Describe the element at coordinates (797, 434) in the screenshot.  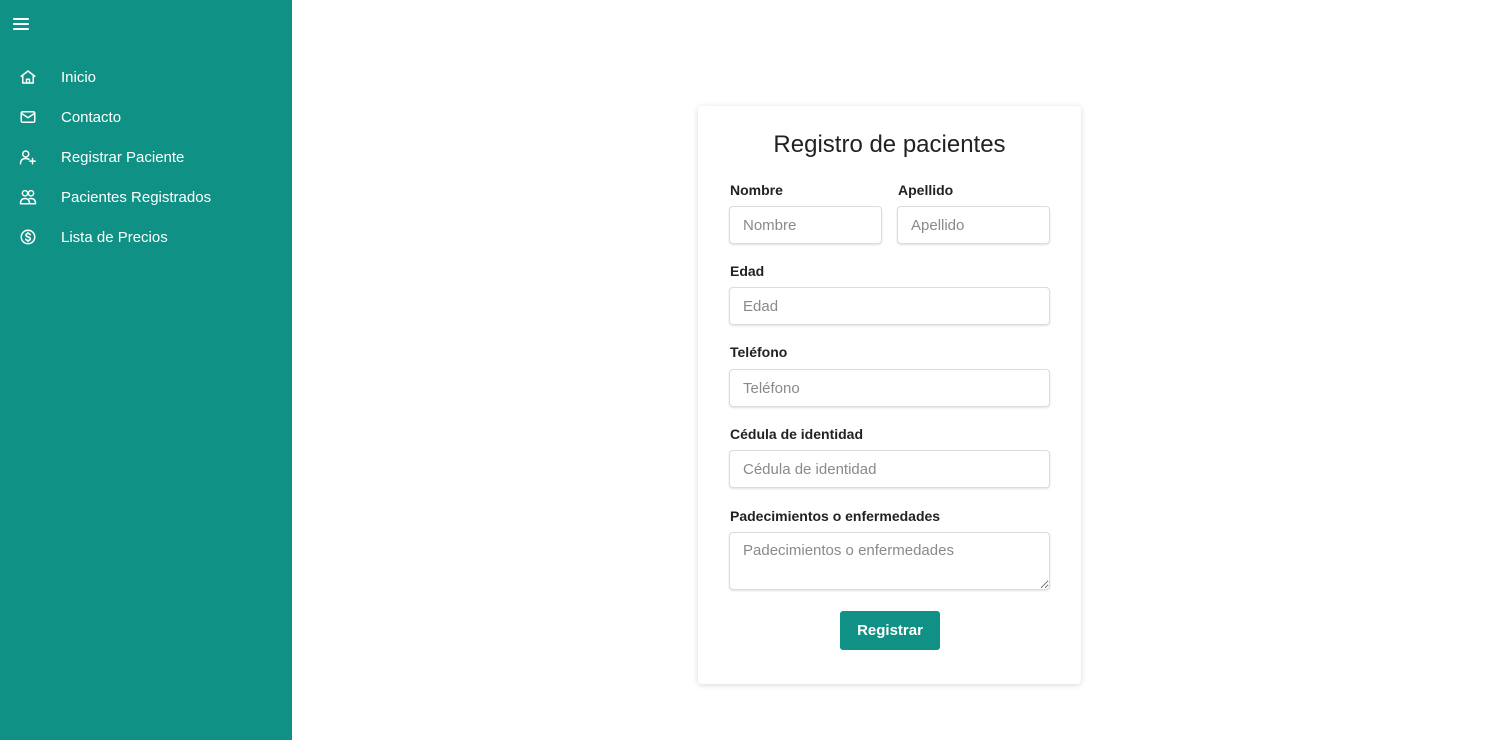
I see `cedula-label: Cédula de identidad` at that location.